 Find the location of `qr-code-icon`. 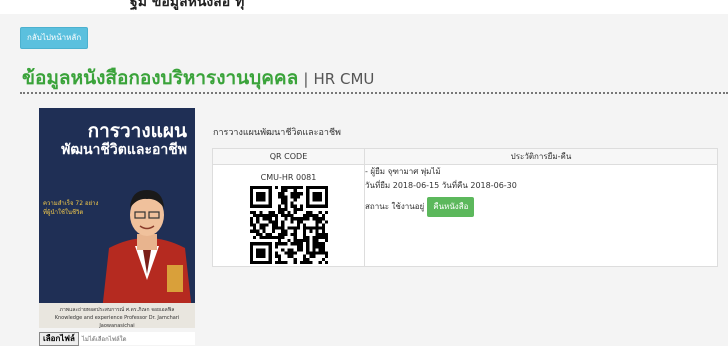

qr-code-icon is located at coordinates (288, 225).